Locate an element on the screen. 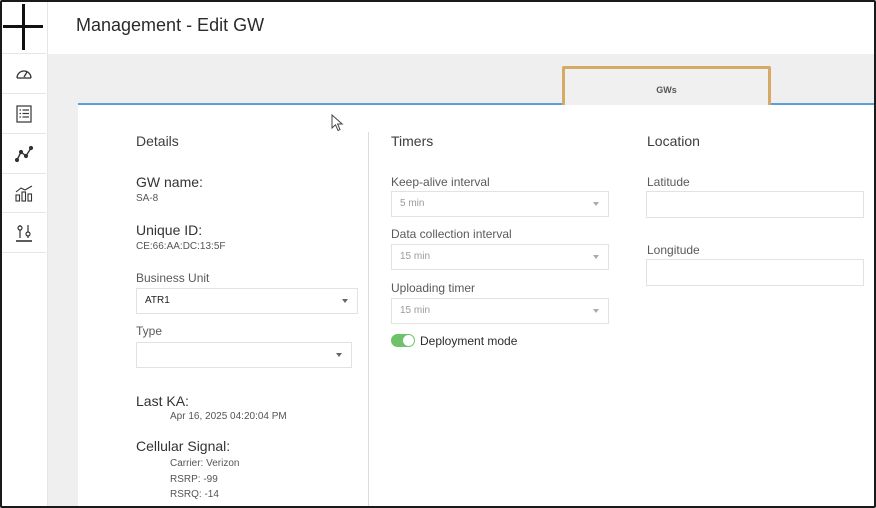 This screenshot has width=876, height=508. latitude-label: Latitude is located at coordinates (668, 182).